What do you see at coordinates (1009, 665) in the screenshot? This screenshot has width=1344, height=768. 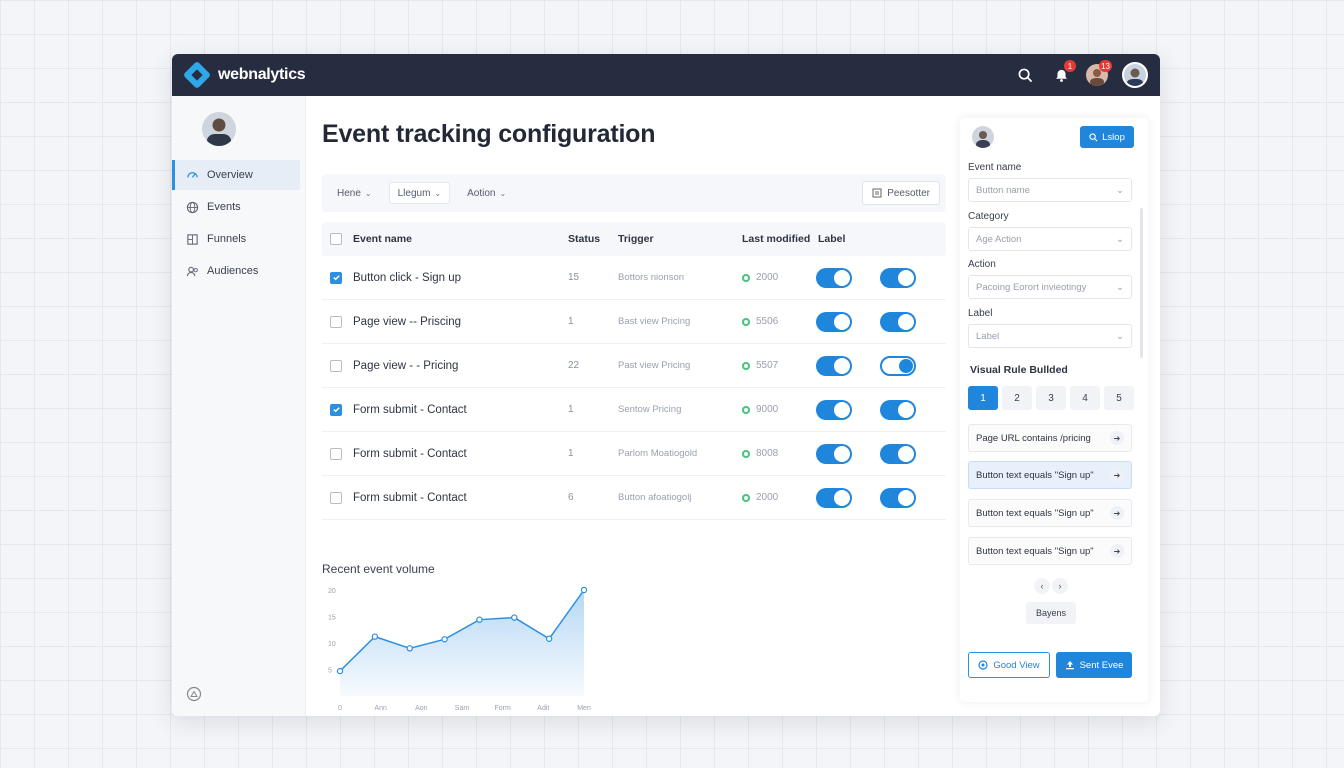 I see `good-view-button: Good View` at bounding box center [1009, 665].